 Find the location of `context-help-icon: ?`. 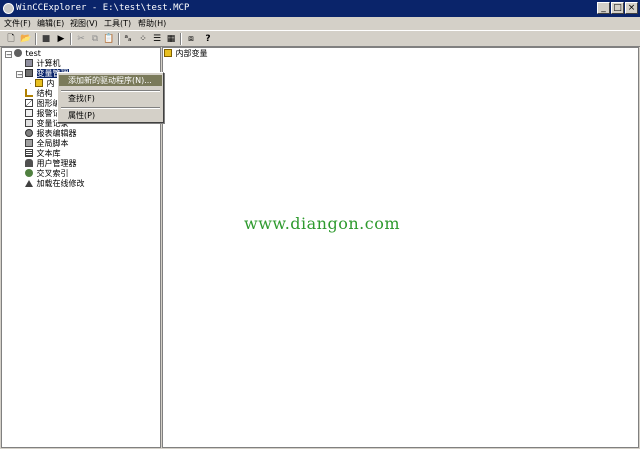

context-help-icon: ? is located at coordinates (208, 39).